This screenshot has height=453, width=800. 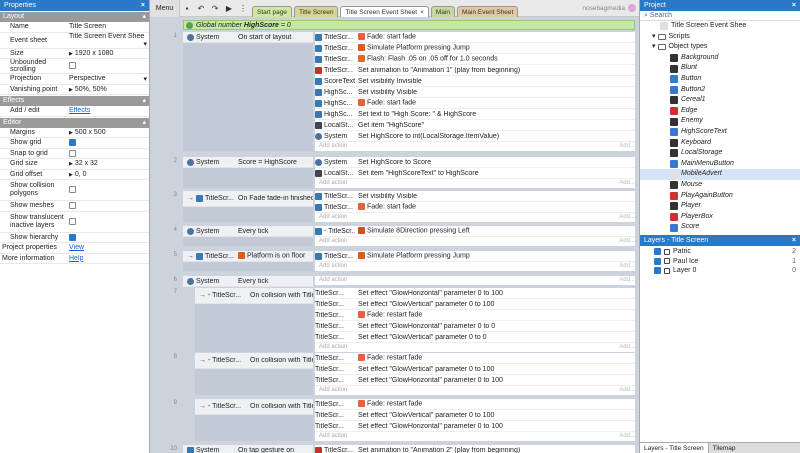 I want to click on chevron-down-icon: ▾, so click(x=146, y=44).